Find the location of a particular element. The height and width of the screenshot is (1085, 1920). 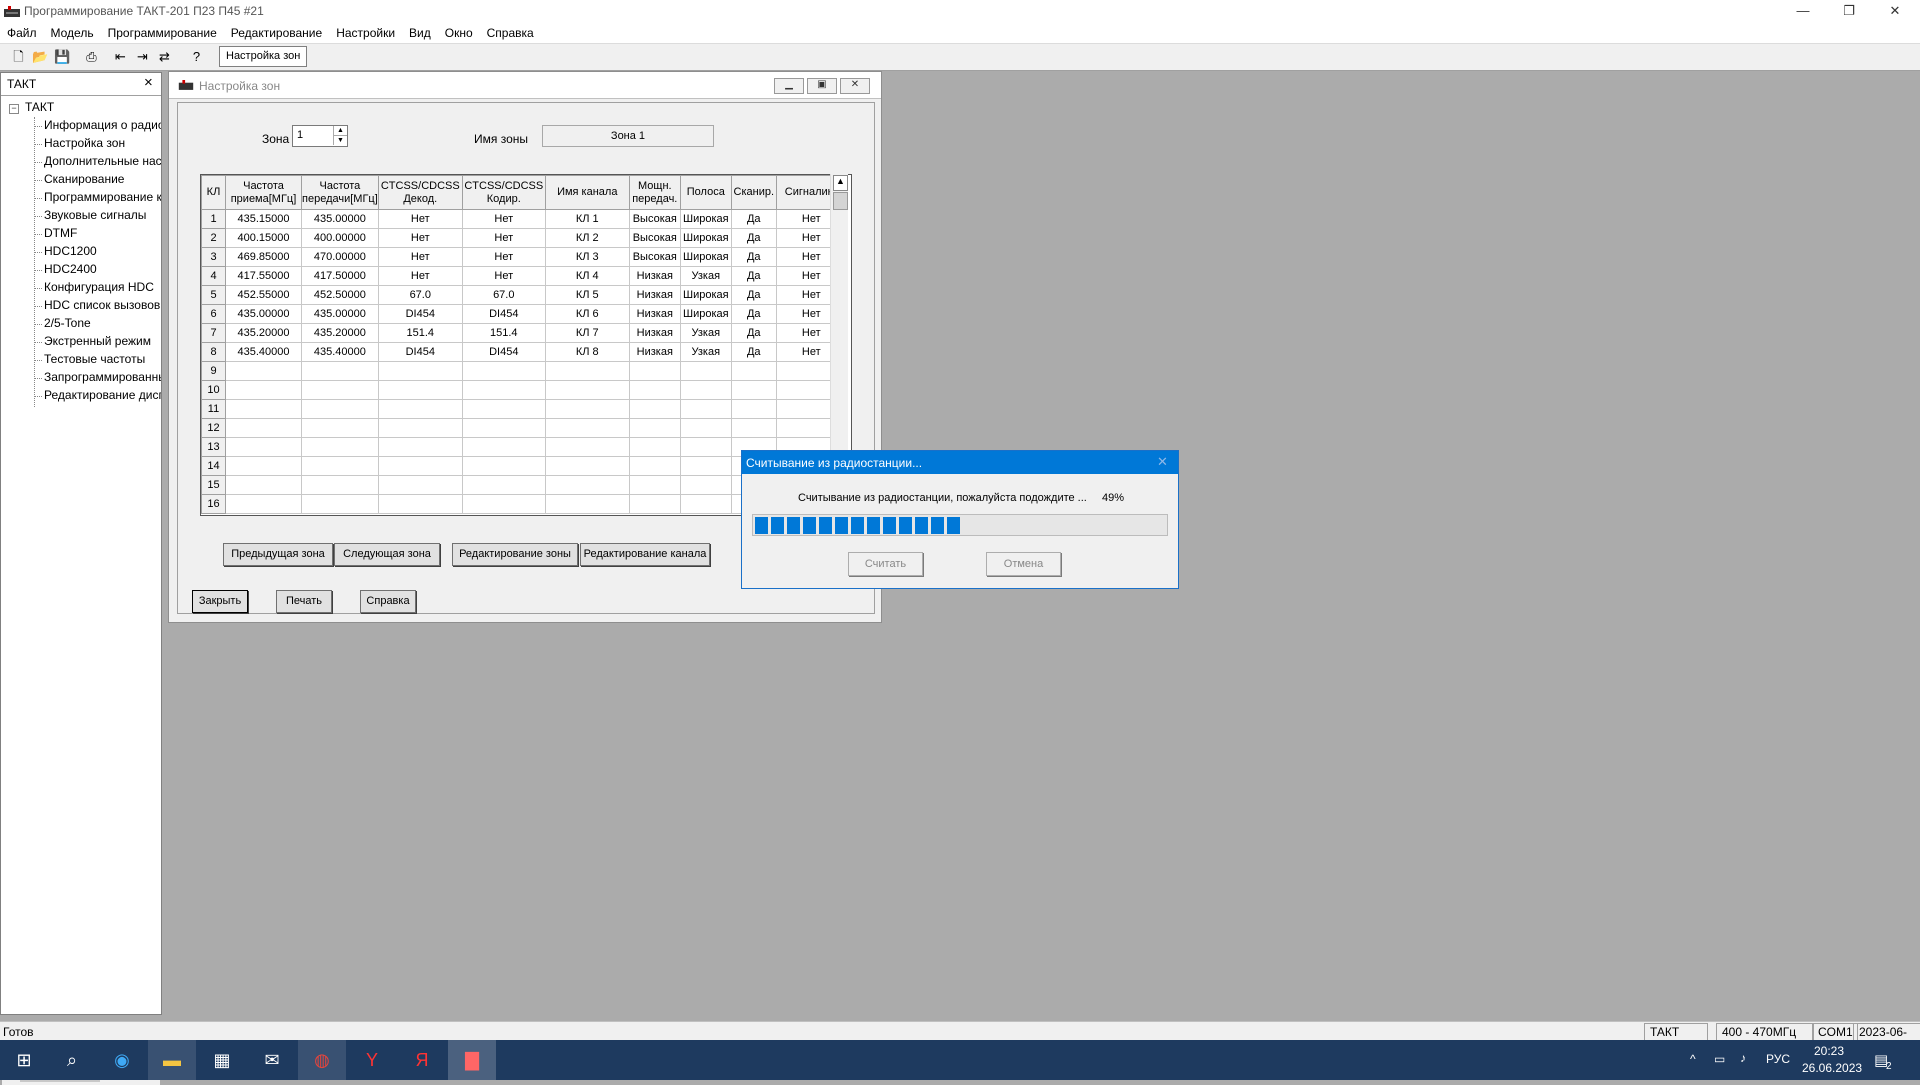

column-header: CTCSS/CDCSS Декод. is located at coordinates (420, 192).